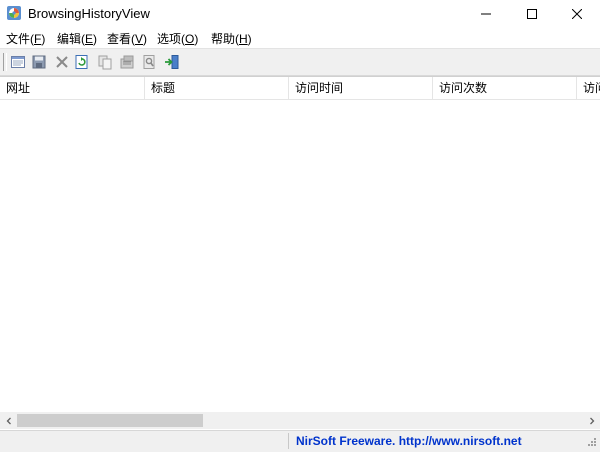 This screenshot has height=452, width=600. I want to click on scroll-right-button, so click(591, 420).